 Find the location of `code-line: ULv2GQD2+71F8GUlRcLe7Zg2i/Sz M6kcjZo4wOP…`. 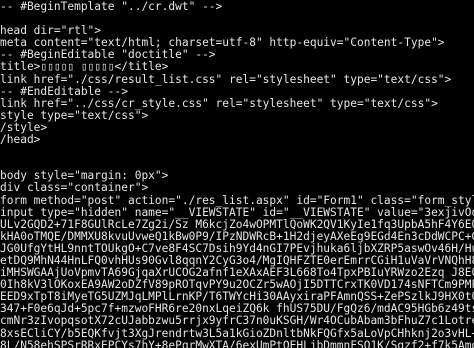

code-line: ULv2GQD2+71F8GUlRcLe7Zg2i/Sz M6kcjZo4wOP… is located at coordinates (237, 224).